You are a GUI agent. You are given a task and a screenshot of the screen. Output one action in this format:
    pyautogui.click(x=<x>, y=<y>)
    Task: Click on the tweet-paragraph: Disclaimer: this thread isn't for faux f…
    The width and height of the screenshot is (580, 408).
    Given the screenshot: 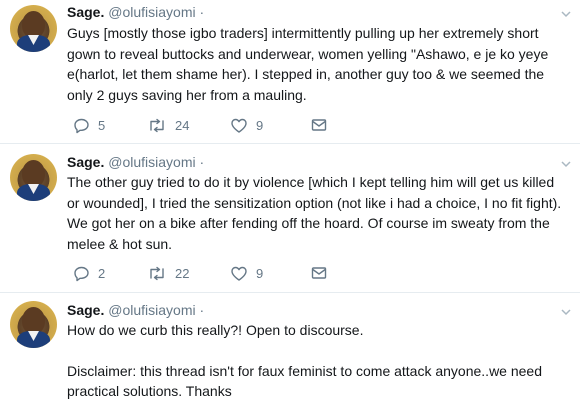 What is the action you would take?
    pyautogui.click(x=305, y=381)
    